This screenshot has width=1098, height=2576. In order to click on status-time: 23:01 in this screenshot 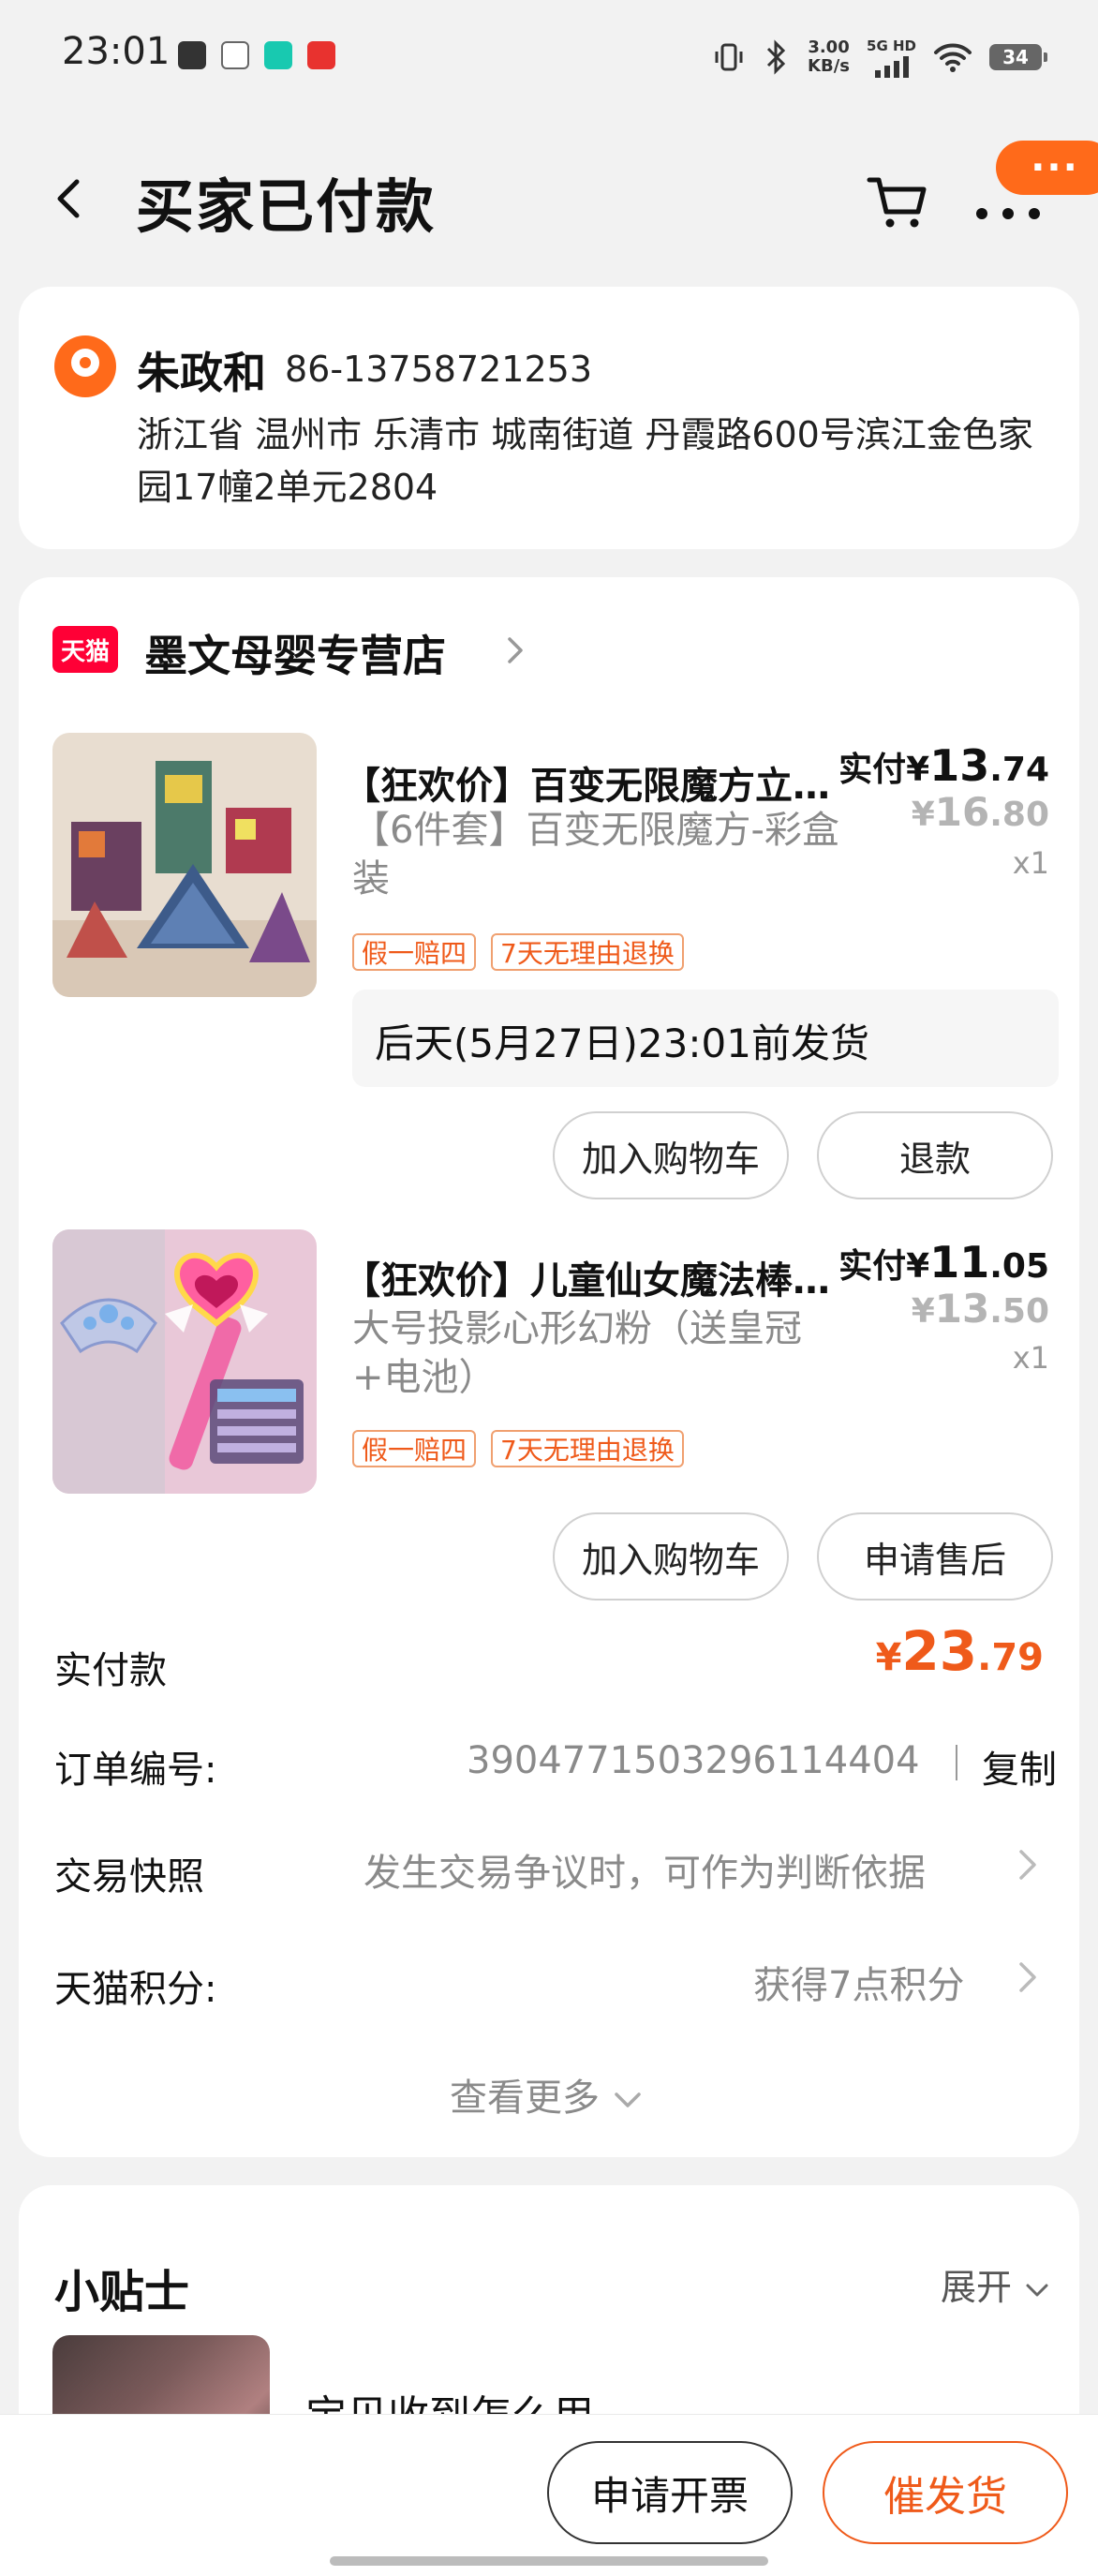, I will do `click(116, 51)`.